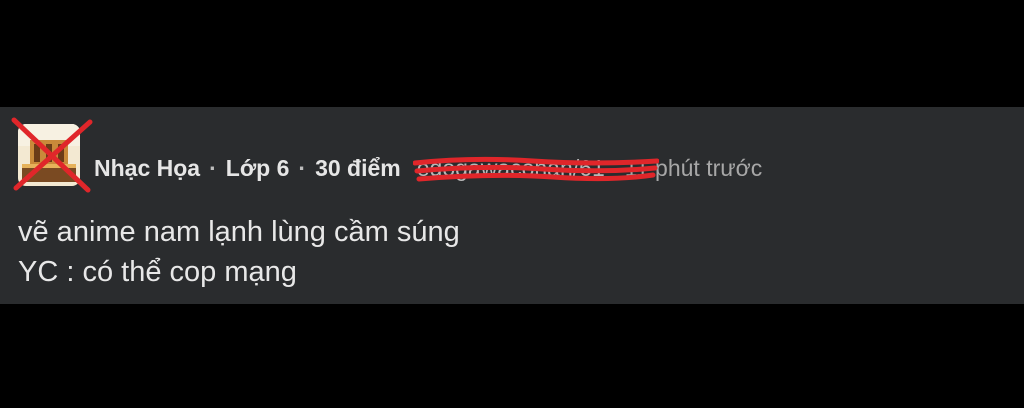  I want to click on redaction-scribble, so click(535, 168).